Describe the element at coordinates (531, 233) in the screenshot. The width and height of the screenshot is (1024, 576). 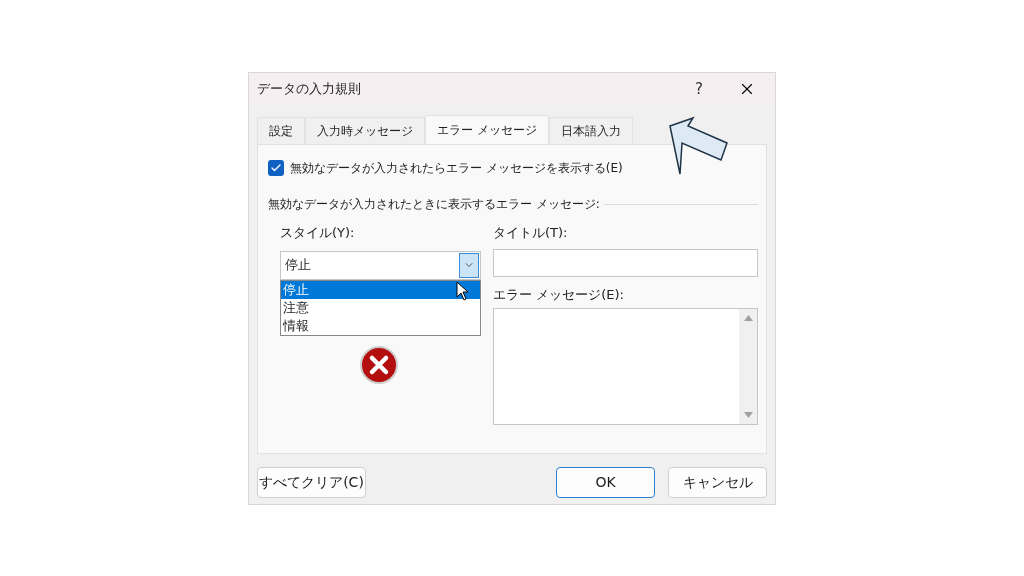
I see `title-field-label: タイトル(T):` at that location.